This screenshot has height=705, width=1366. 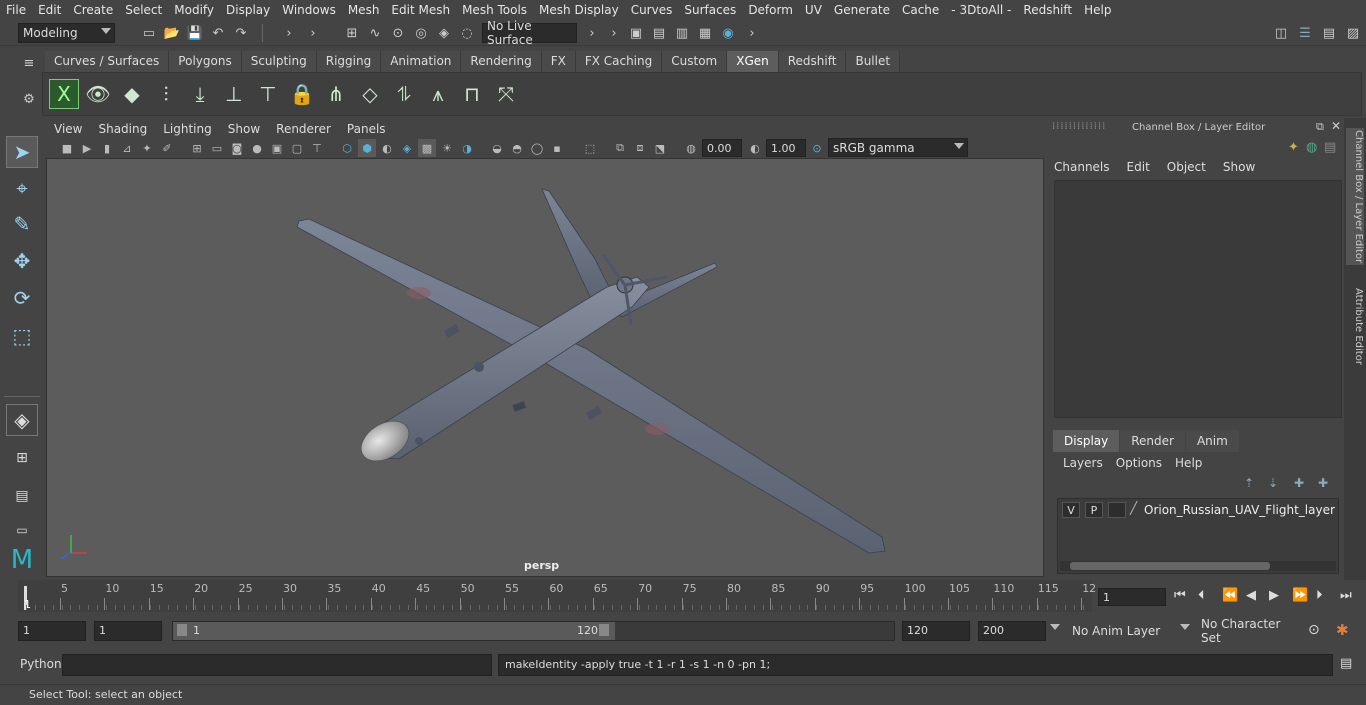 What do you see at coordinates (755, 148) in the screenshot?
I see `gamma-icon: ◐` at bounding box center [755, 148].